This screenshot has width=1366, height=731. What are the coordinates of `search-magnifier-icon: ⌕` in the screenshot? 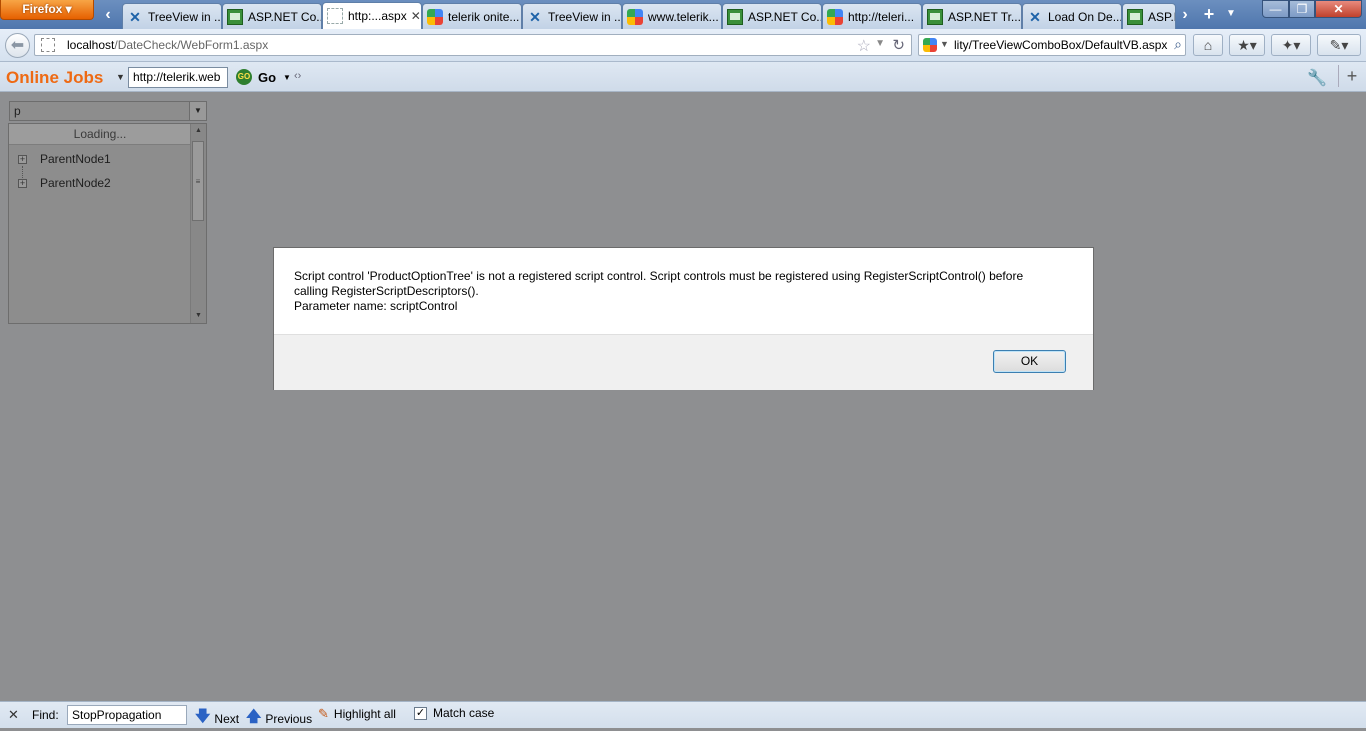 It's located at (1178, 44).